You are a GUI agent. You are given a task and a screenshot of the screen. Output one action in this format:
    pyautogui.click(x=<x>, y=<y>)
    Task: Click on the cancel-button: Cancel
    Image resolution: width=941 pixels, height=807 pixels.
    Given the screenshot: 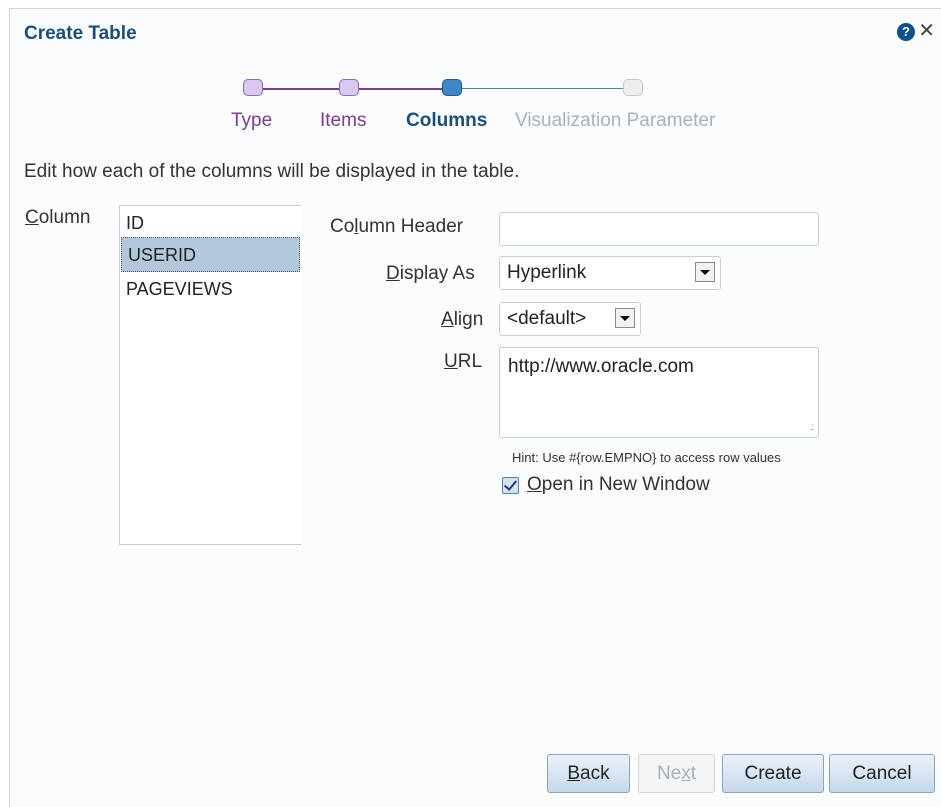 What is the action you would take?
    pyautogui.click(x=882, y=773)
    